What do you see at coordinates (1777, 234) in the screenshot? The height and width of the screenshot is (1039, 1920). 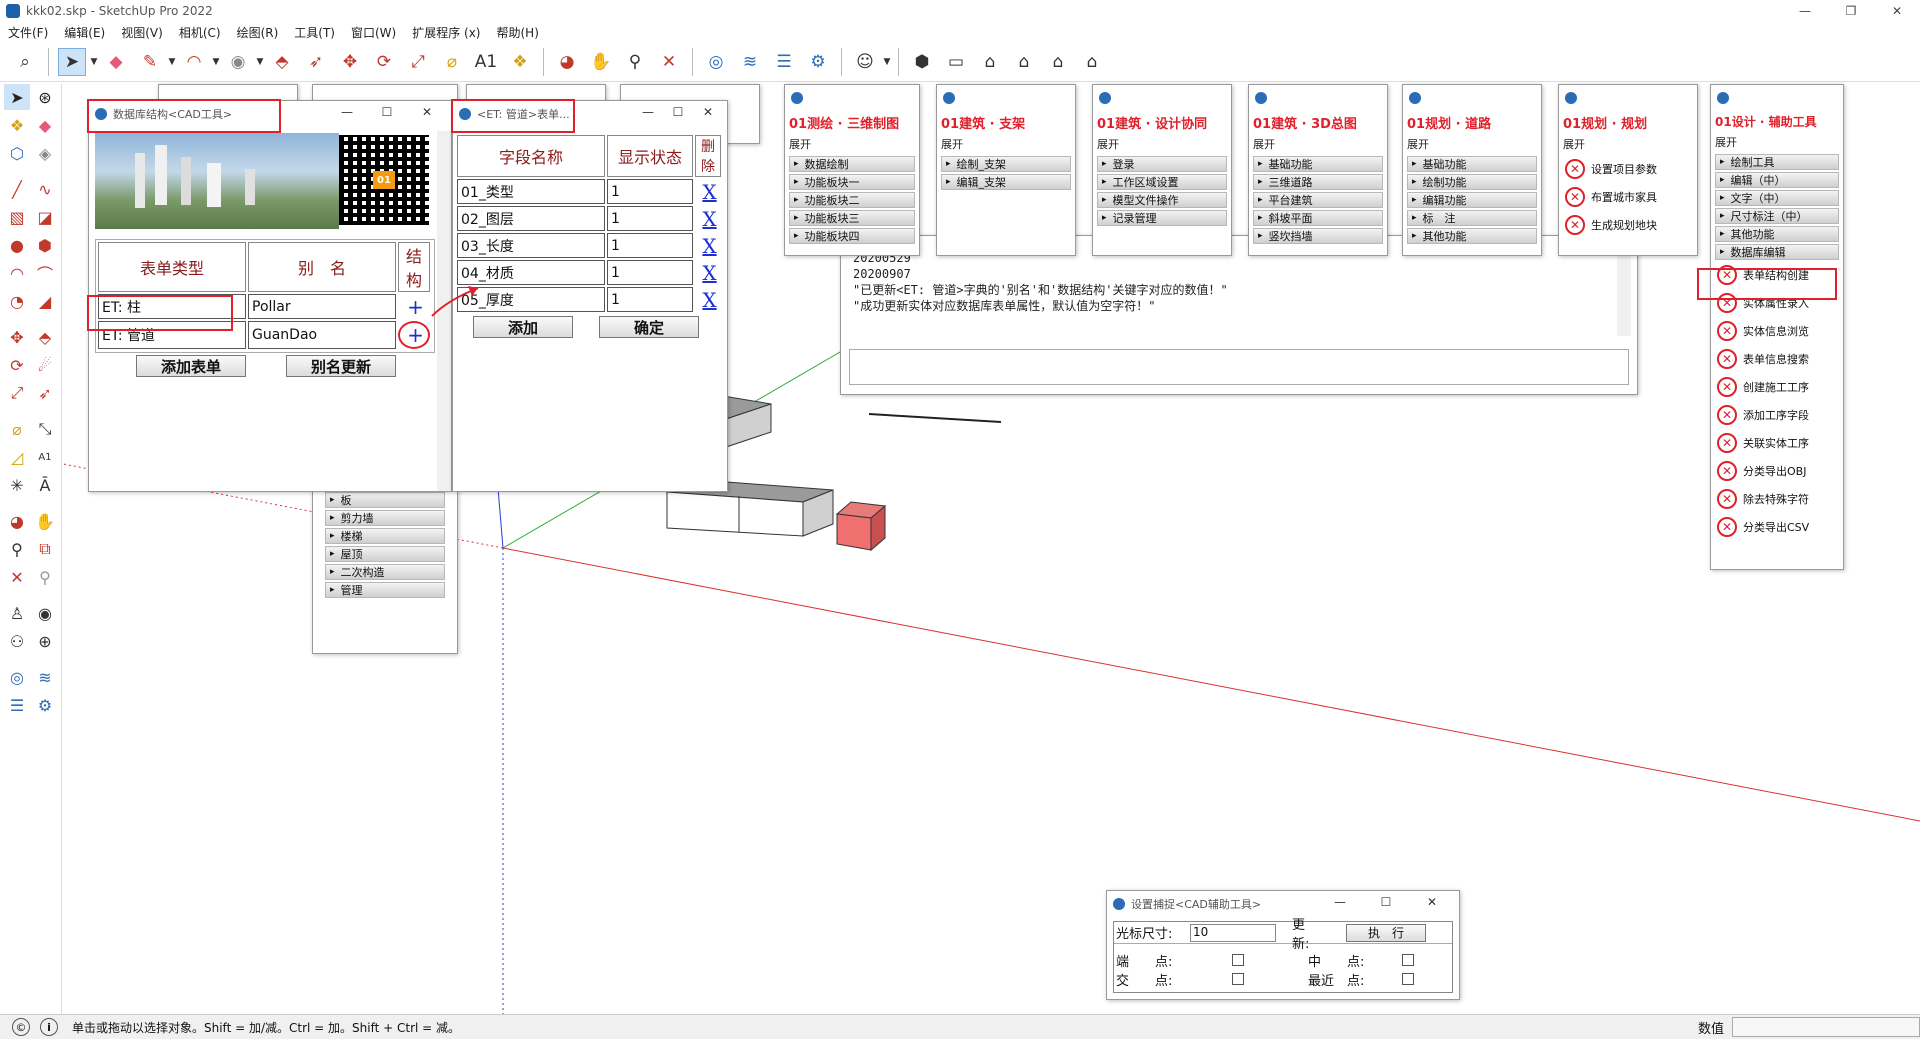 I see `menu-item: 其他功能` at bounding box center [1777, 234].